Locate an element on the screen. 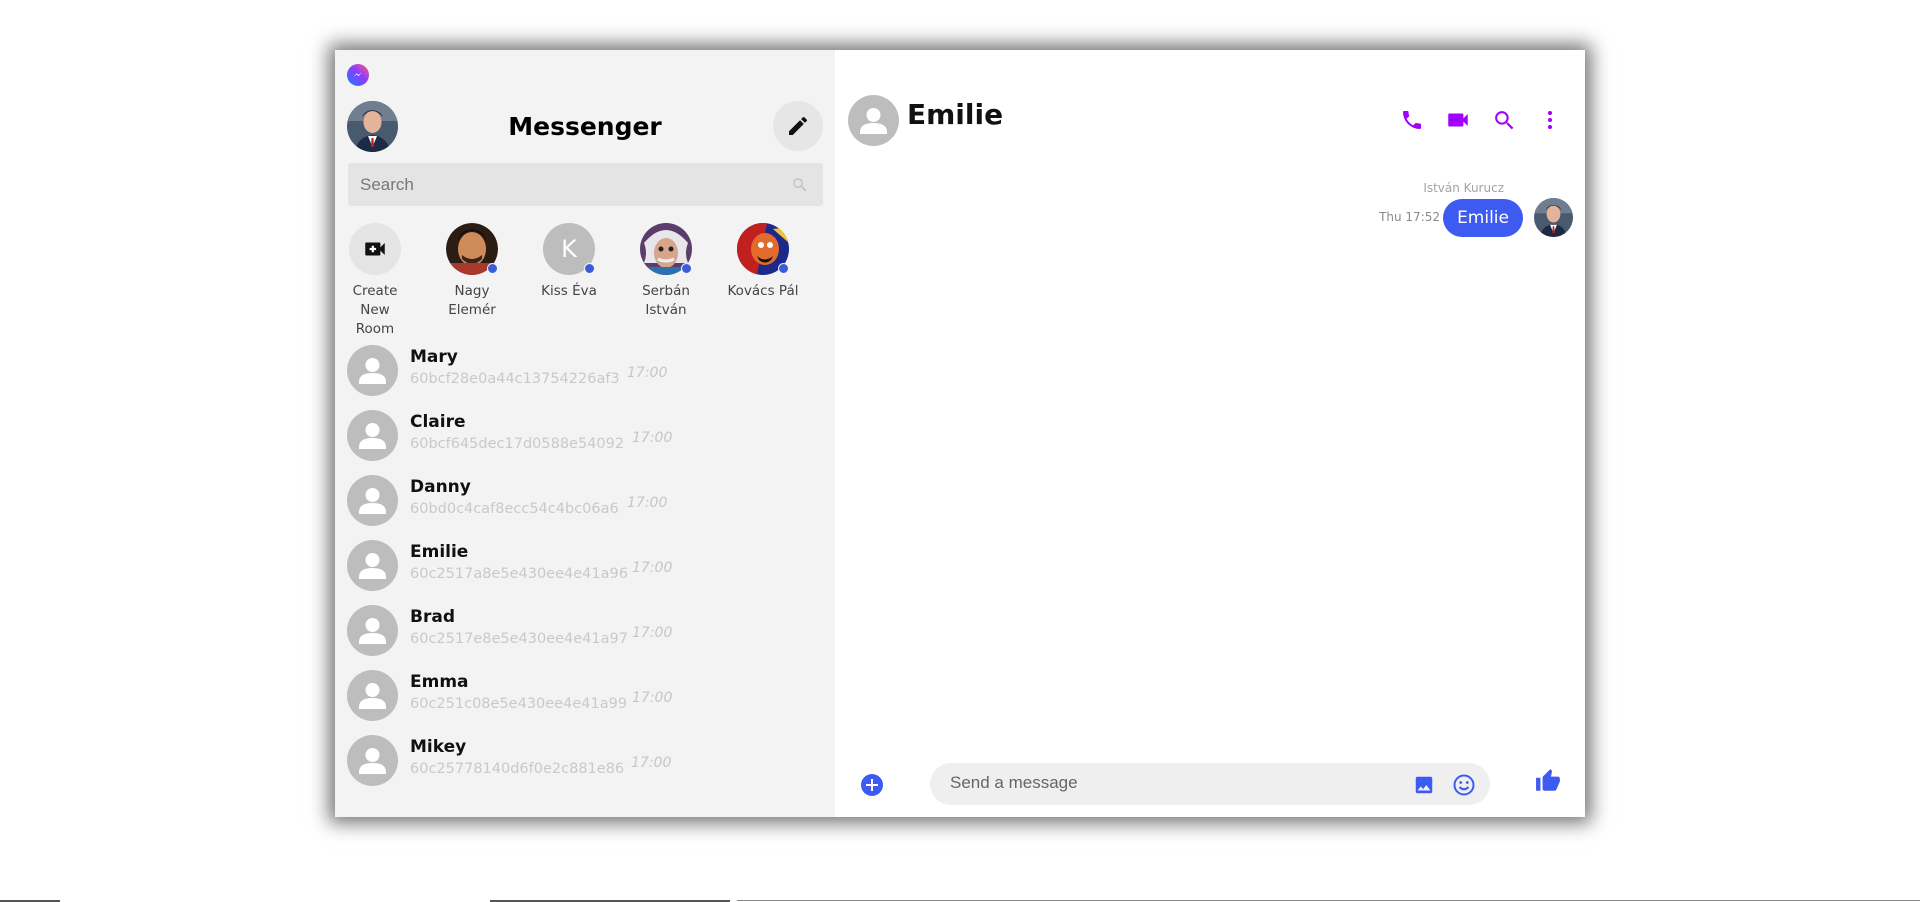 The height and width of the screenshot is (902, 1920). emoji-button is located at coordinates (1464, 787).